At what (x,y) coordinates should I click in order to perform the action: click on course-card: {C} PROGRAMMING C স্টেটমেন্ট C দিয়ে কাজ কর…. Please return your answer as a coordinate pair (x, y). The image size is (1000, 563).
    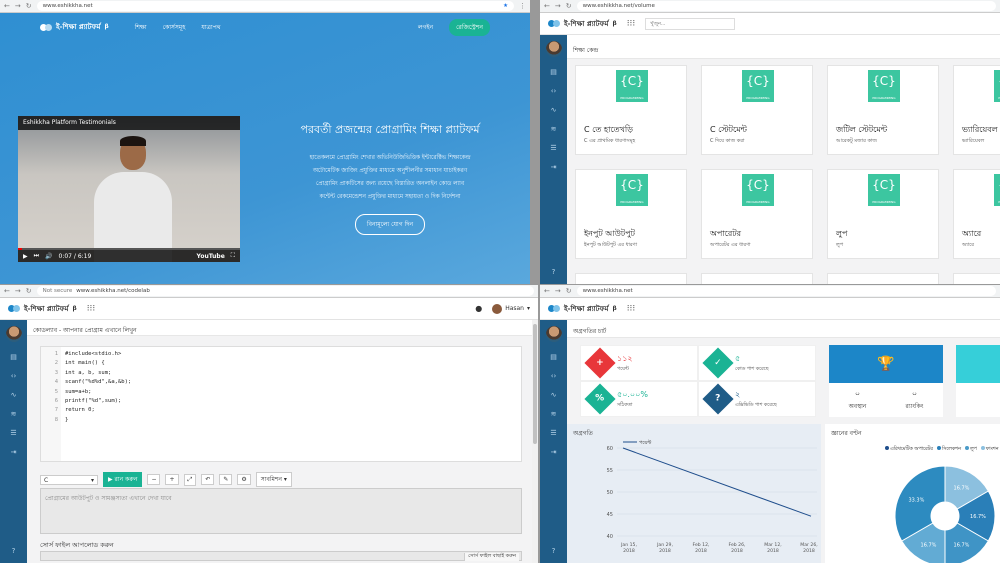
    Looking at the image, I should click on (757, 110).